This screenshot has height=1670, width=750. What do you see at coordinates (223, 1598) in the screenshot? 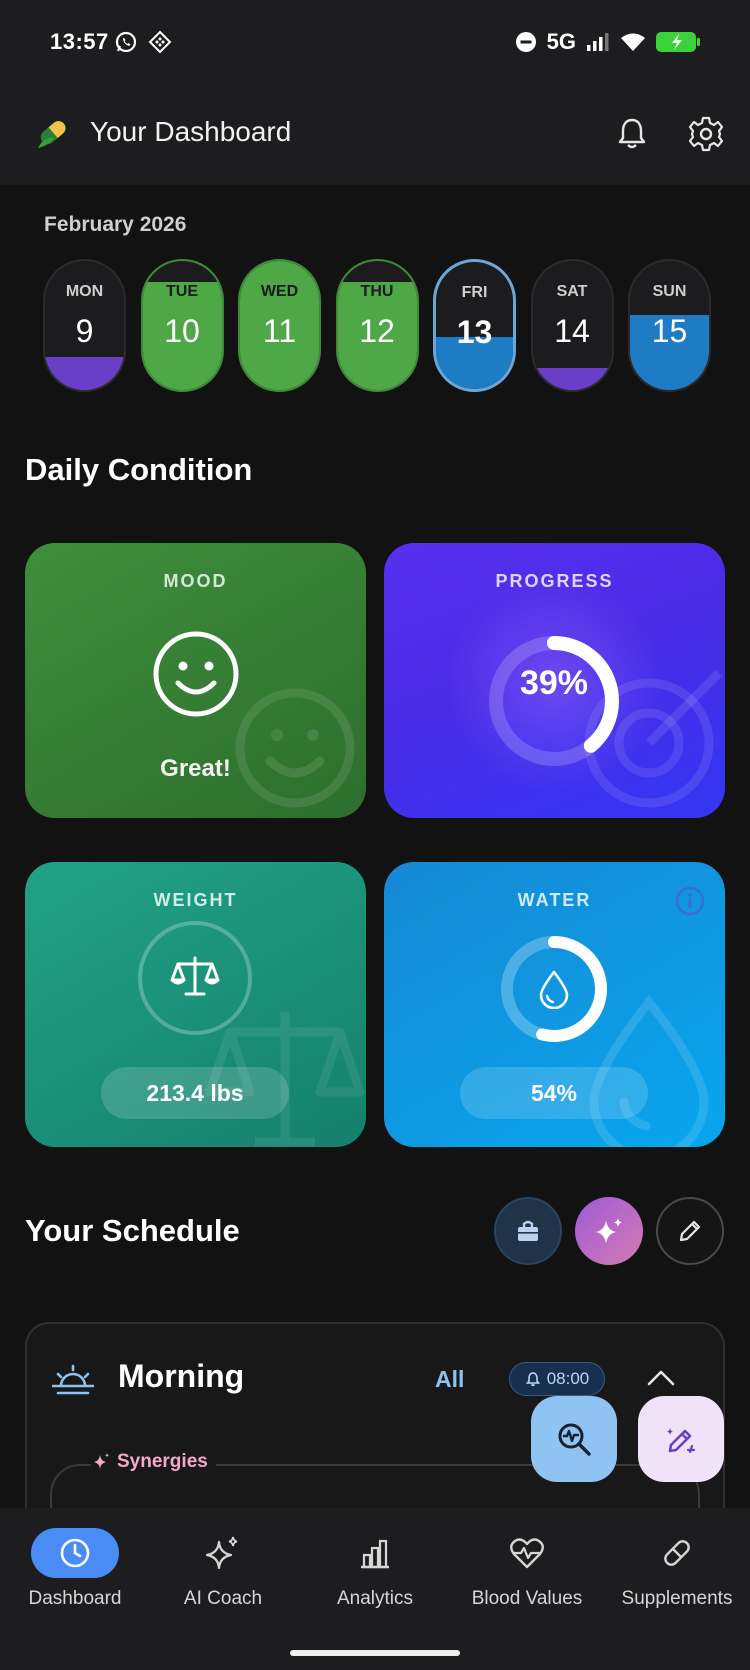
I see `nav-label: AI Coach` at bounding box center [223, 1598].